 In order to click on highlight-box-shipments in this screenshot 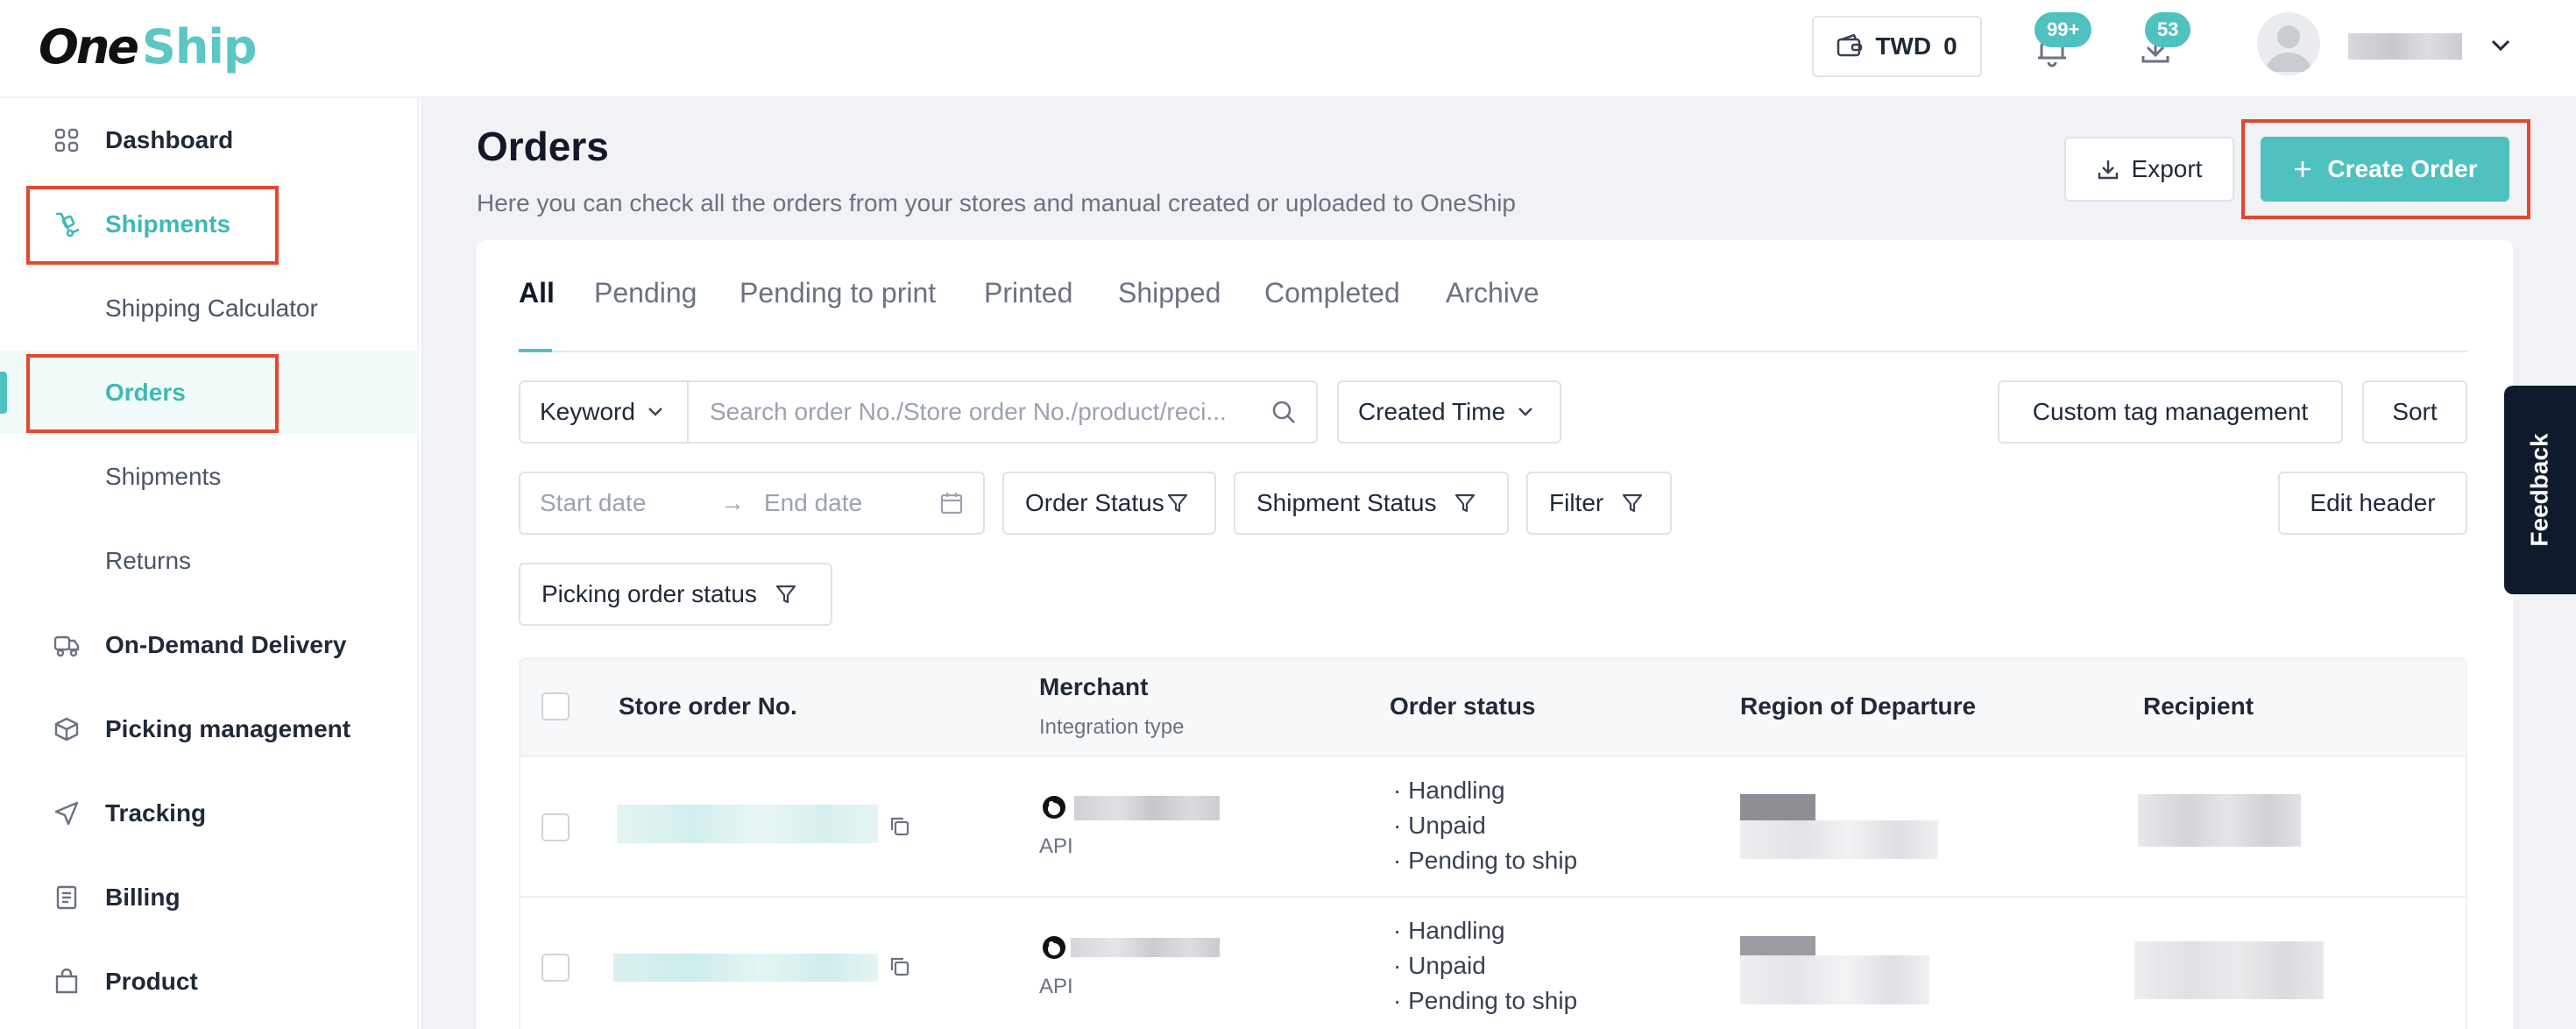, I will do `click(152, 225)`.